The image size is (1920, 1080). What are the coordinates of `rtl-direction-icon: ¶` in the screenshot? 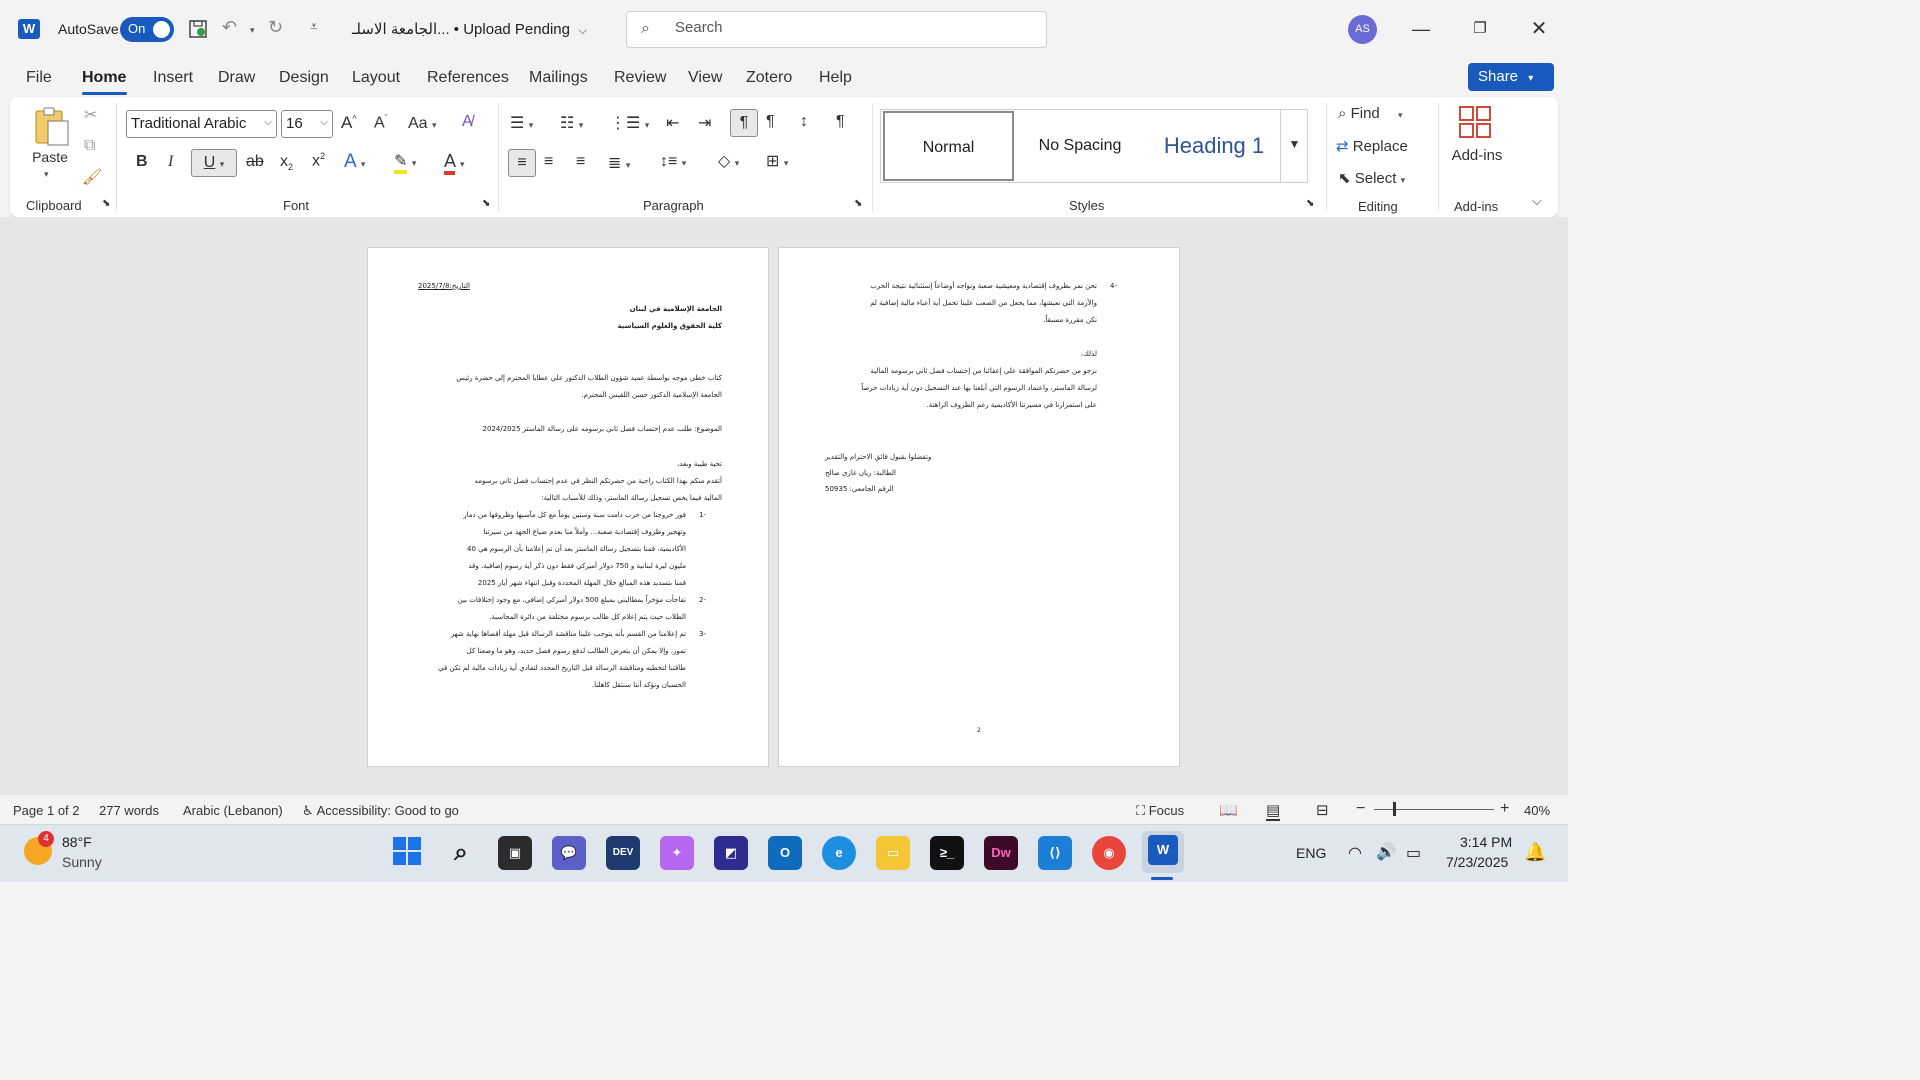 It's located at (770, 122).